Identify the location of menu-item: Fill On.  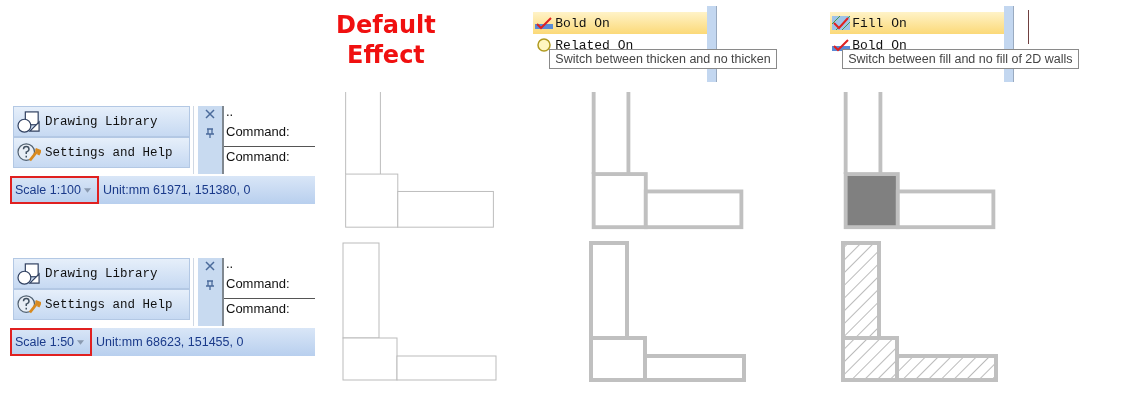
(917, 23).